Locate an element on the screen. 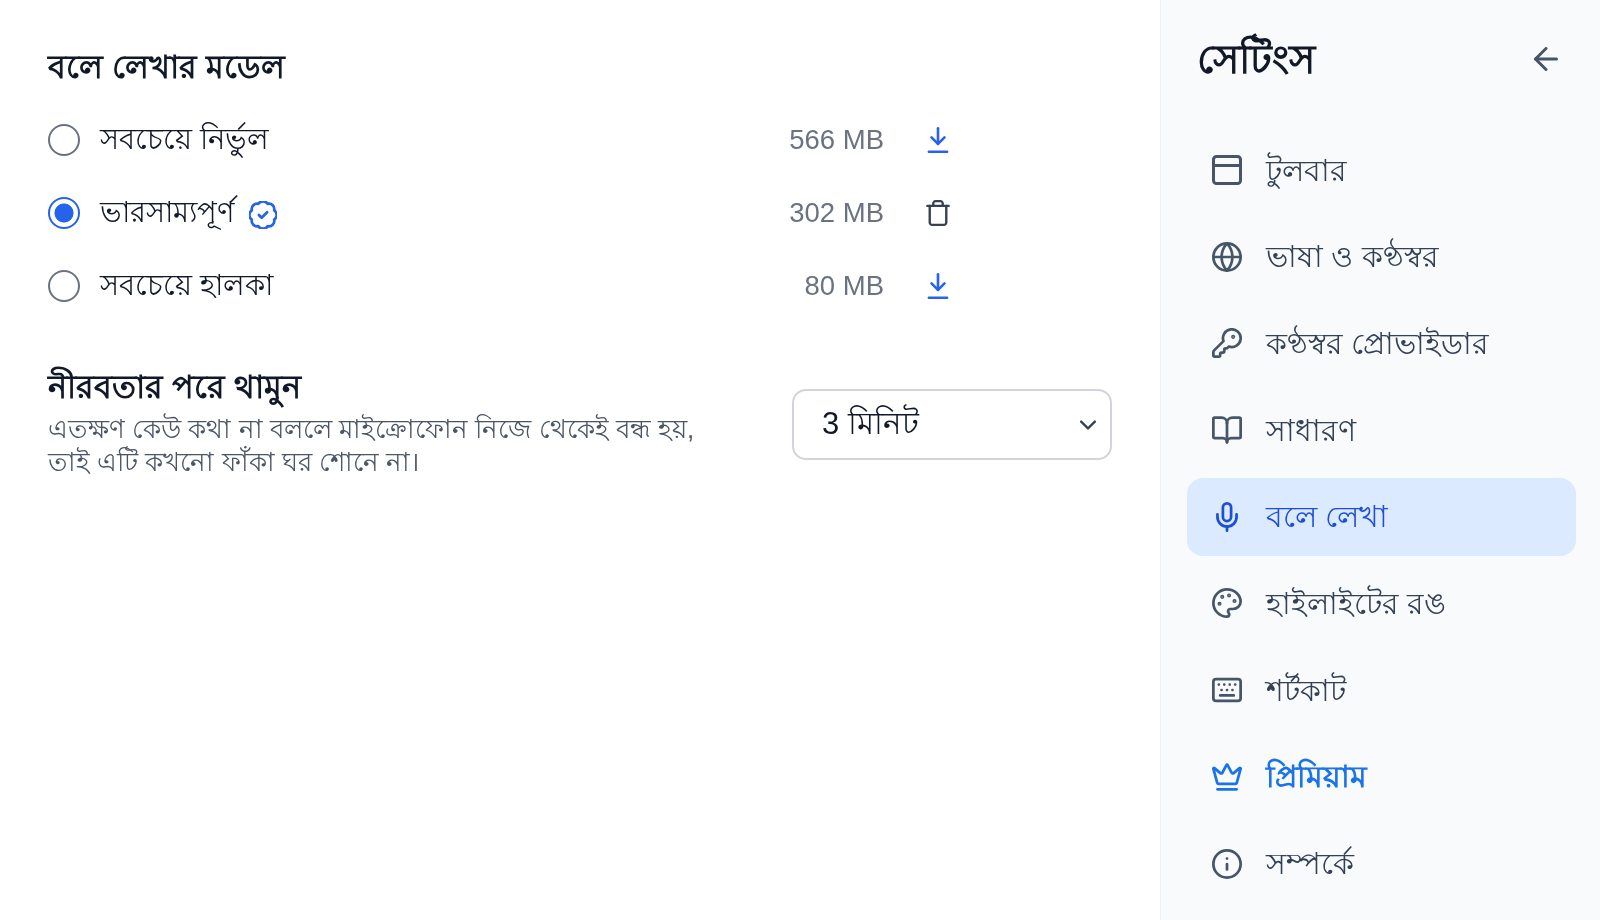 The image size is (1600, 920). palette-icon is located at coordinates (1227, 603).